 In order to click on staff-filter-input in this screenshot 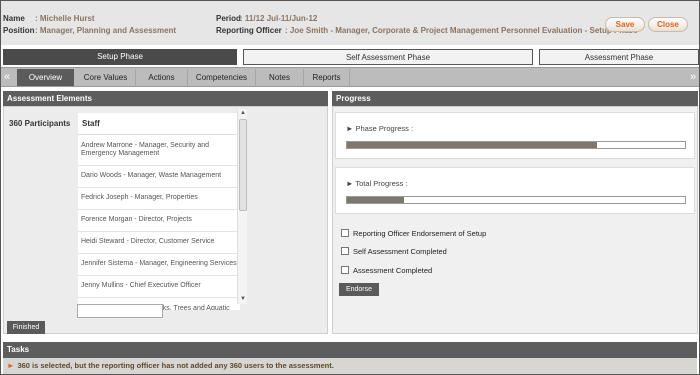, I will do `click(120, 311)`.